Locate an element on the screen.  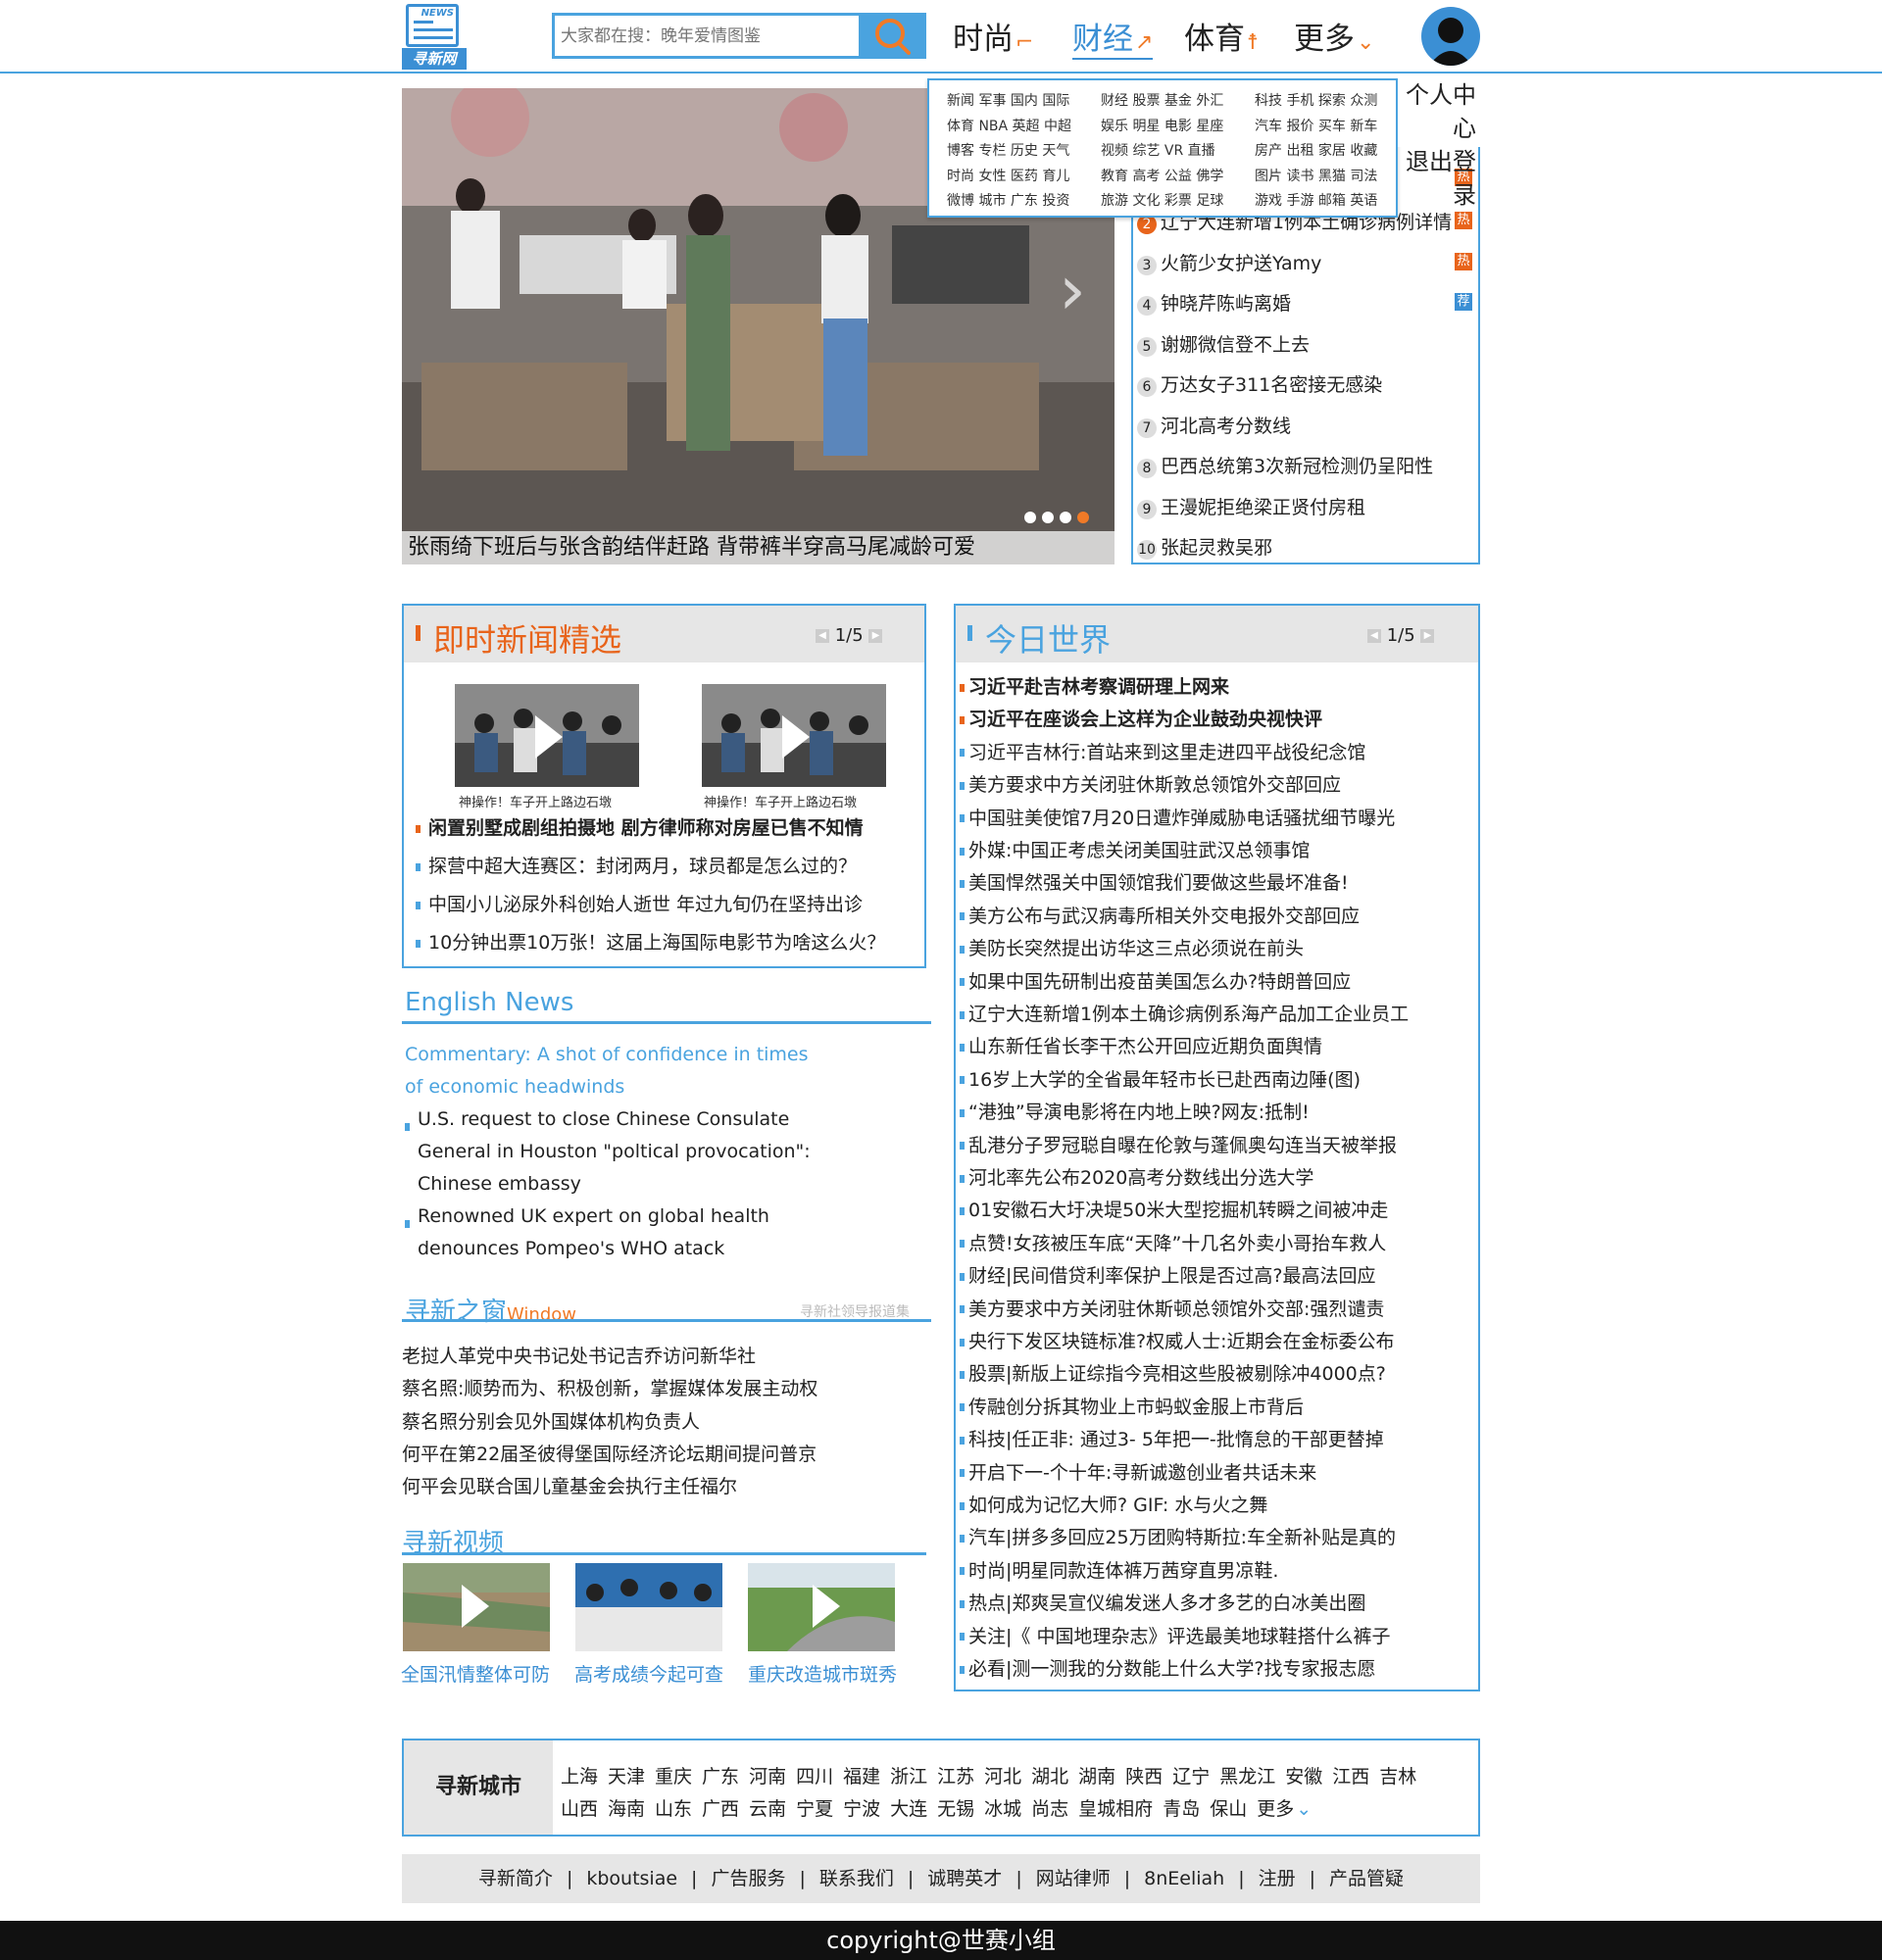
english-news-item: U.S. request to close Chinese Consulate is located at coordinates (603, 1119).